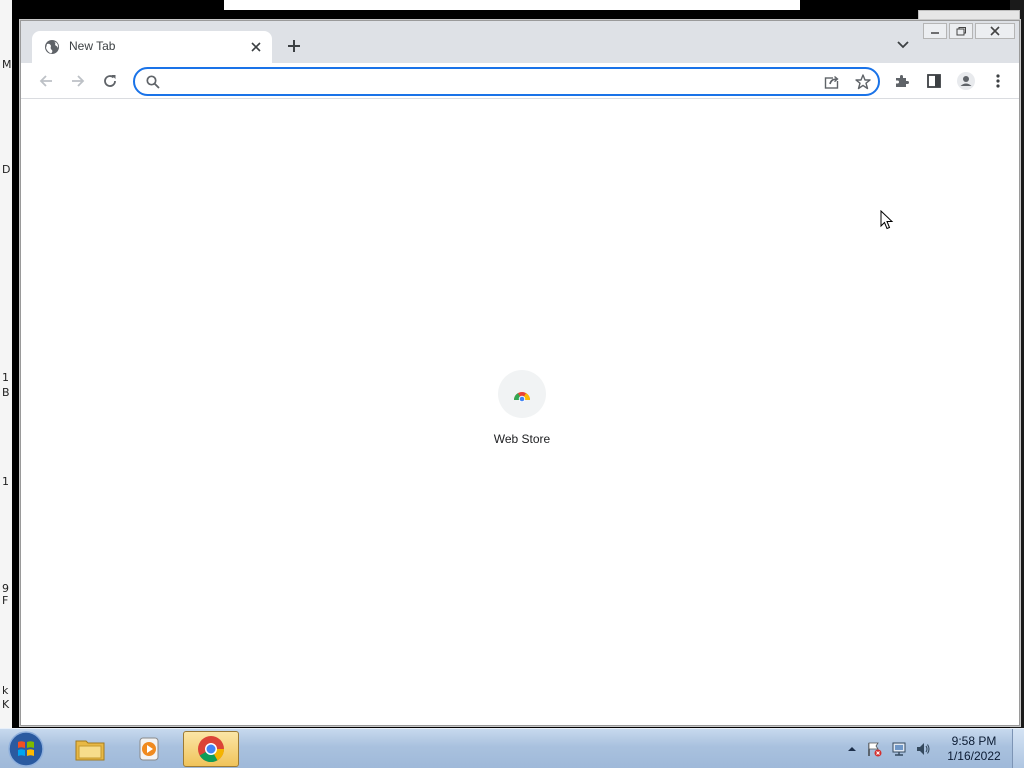 The image size is (1024, 768). What do you see at coordinates (294, 46) in the screenshot?
I see `new-tab-button` at bounding box center [294, 46].